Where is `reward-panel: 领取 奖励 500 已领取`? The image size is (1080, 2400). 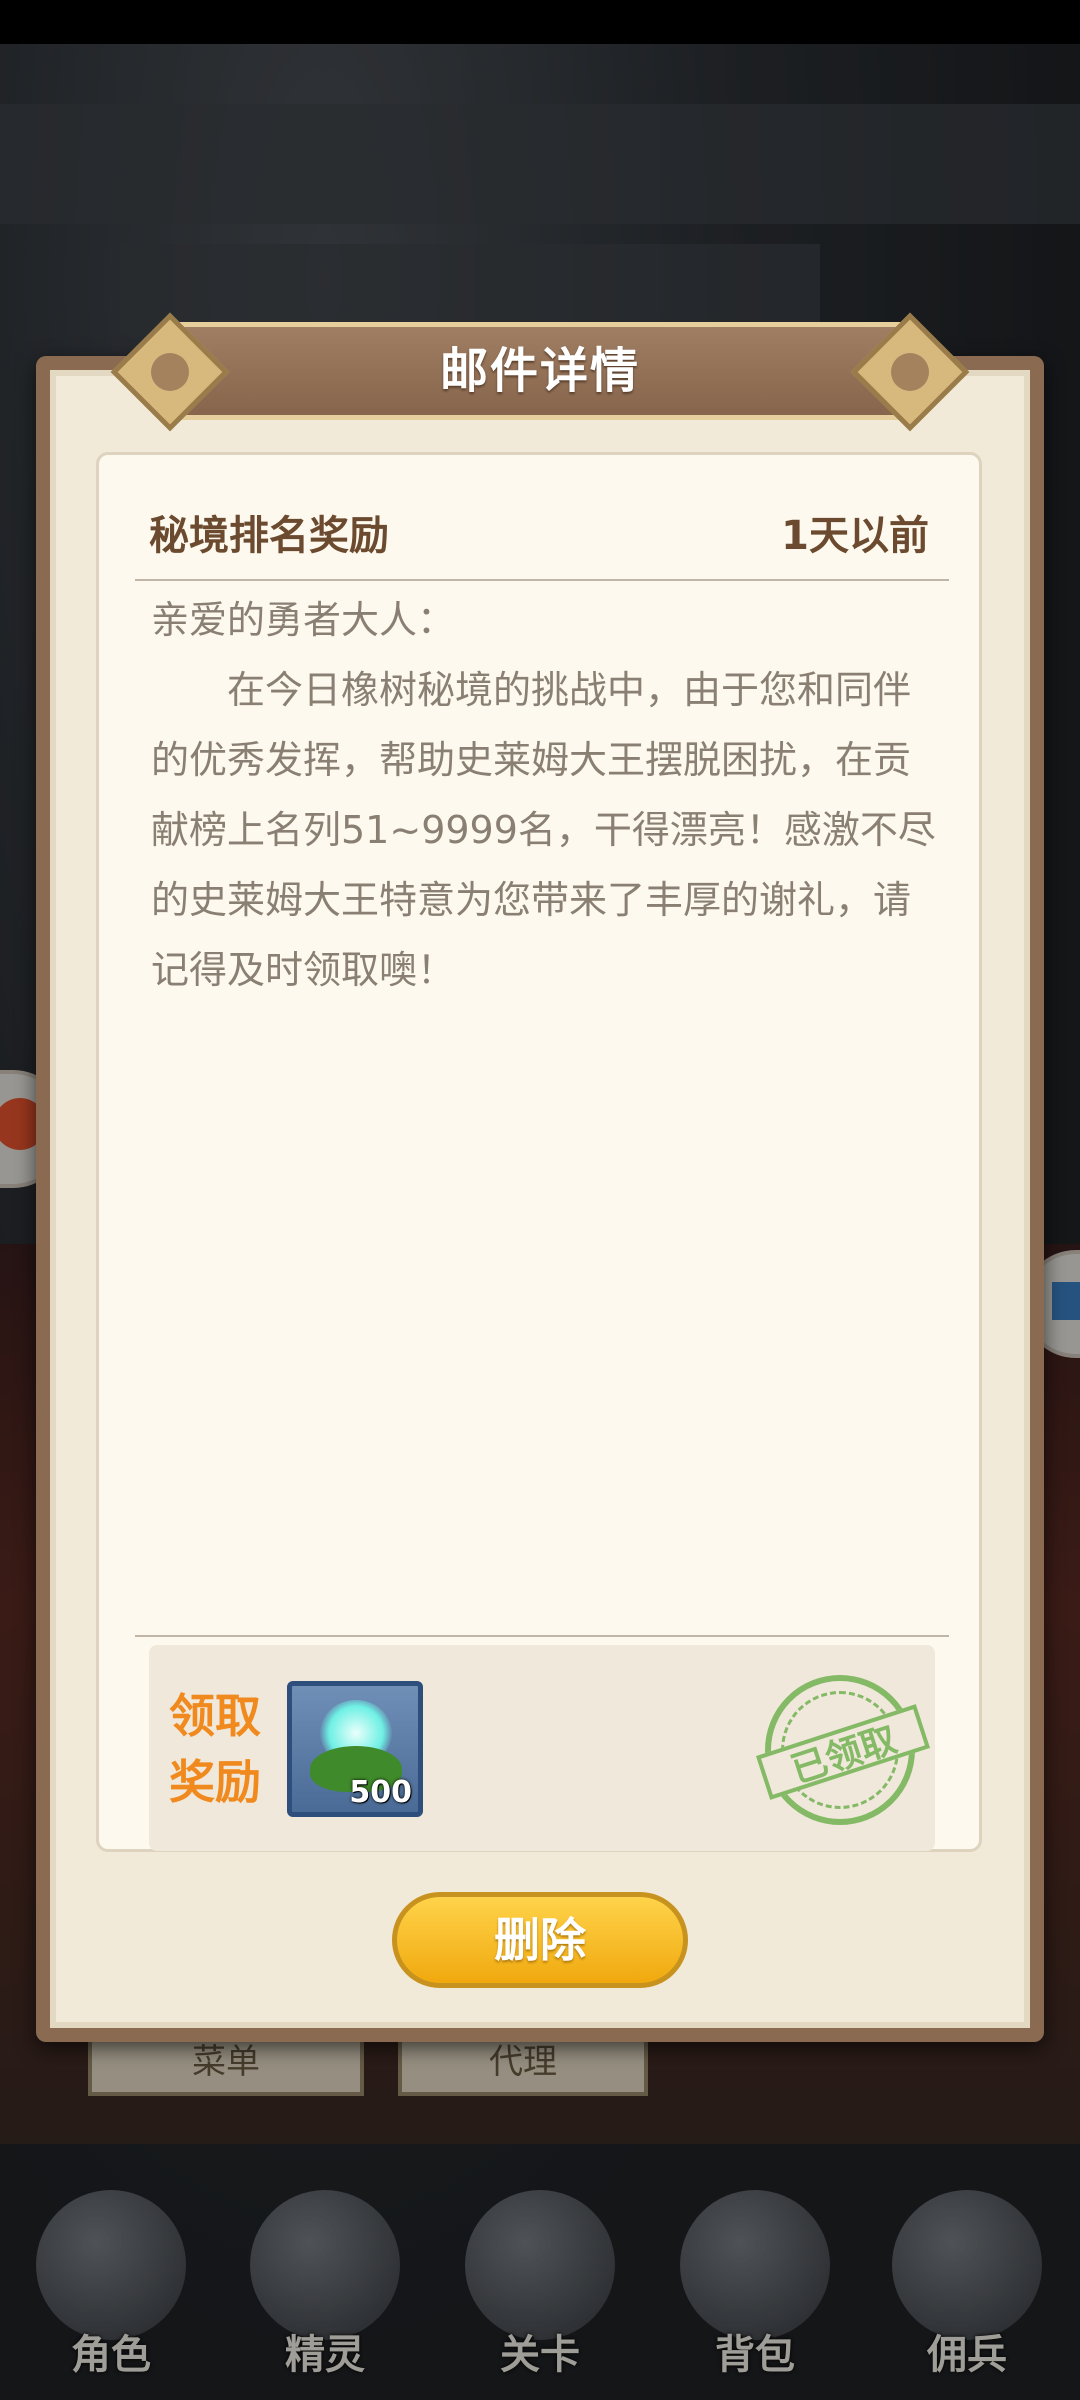 reward-panel: 领取 奖励 500 已领取 is located at coordinates (542, 1748).